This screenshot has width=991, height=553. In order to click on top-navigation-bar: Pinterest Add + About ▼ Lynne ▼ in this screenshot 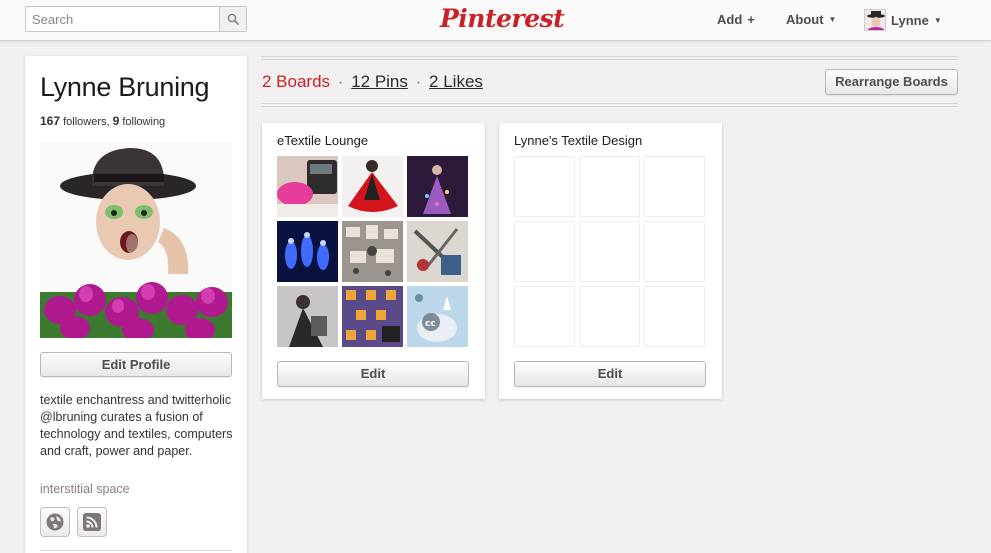, I will do `click(495, 20)`.